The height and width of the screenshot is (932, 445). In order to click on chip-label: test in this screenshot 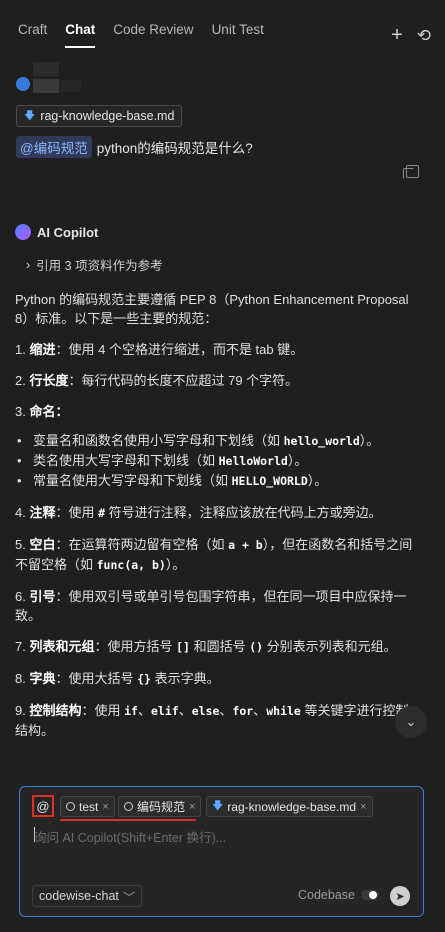, I will do `click(89, 806)`.